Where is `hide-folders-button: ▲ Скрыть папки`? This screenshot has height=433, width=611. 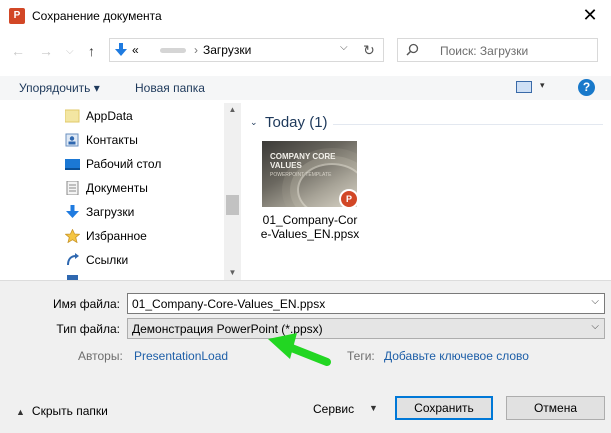 hide-folders-button: ▲ Скрыть папки is located at coordinates (62, 411).